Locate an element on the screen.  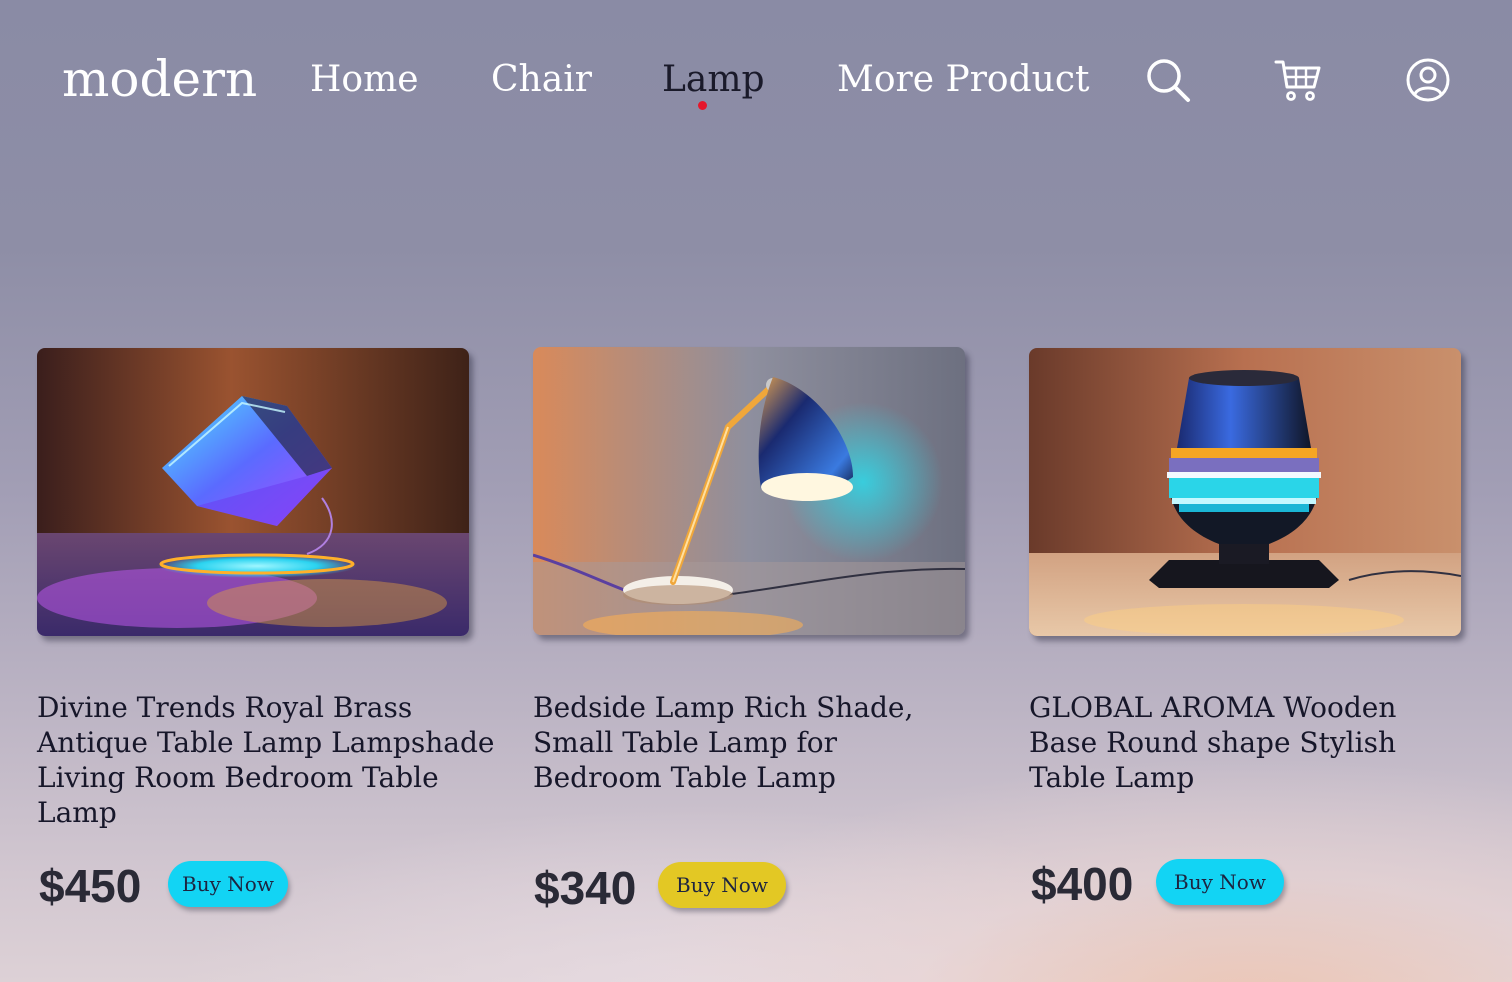
product-price-2: $340 is located at coordinates (585, 888).